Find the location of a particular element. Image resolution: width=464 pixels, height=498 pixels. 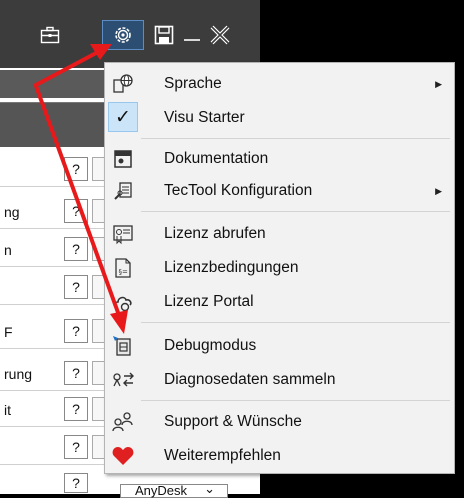

menu-item-support-wuensche: Support & Wünsche is located at coordinates (279, 422).